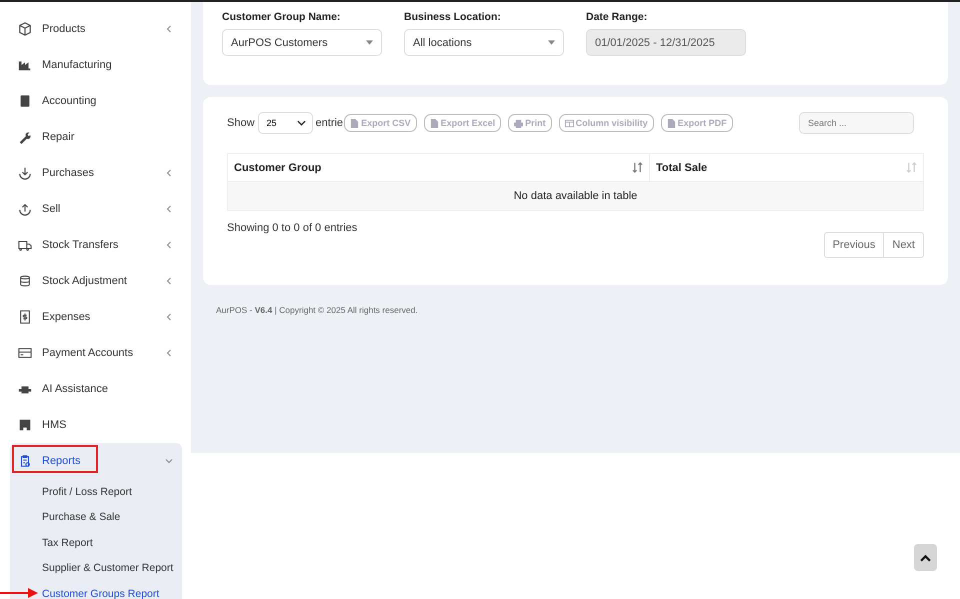  Describe the element at coordinates (904, 245) in the screenshot. I see `pagination-button: Next` at that location.